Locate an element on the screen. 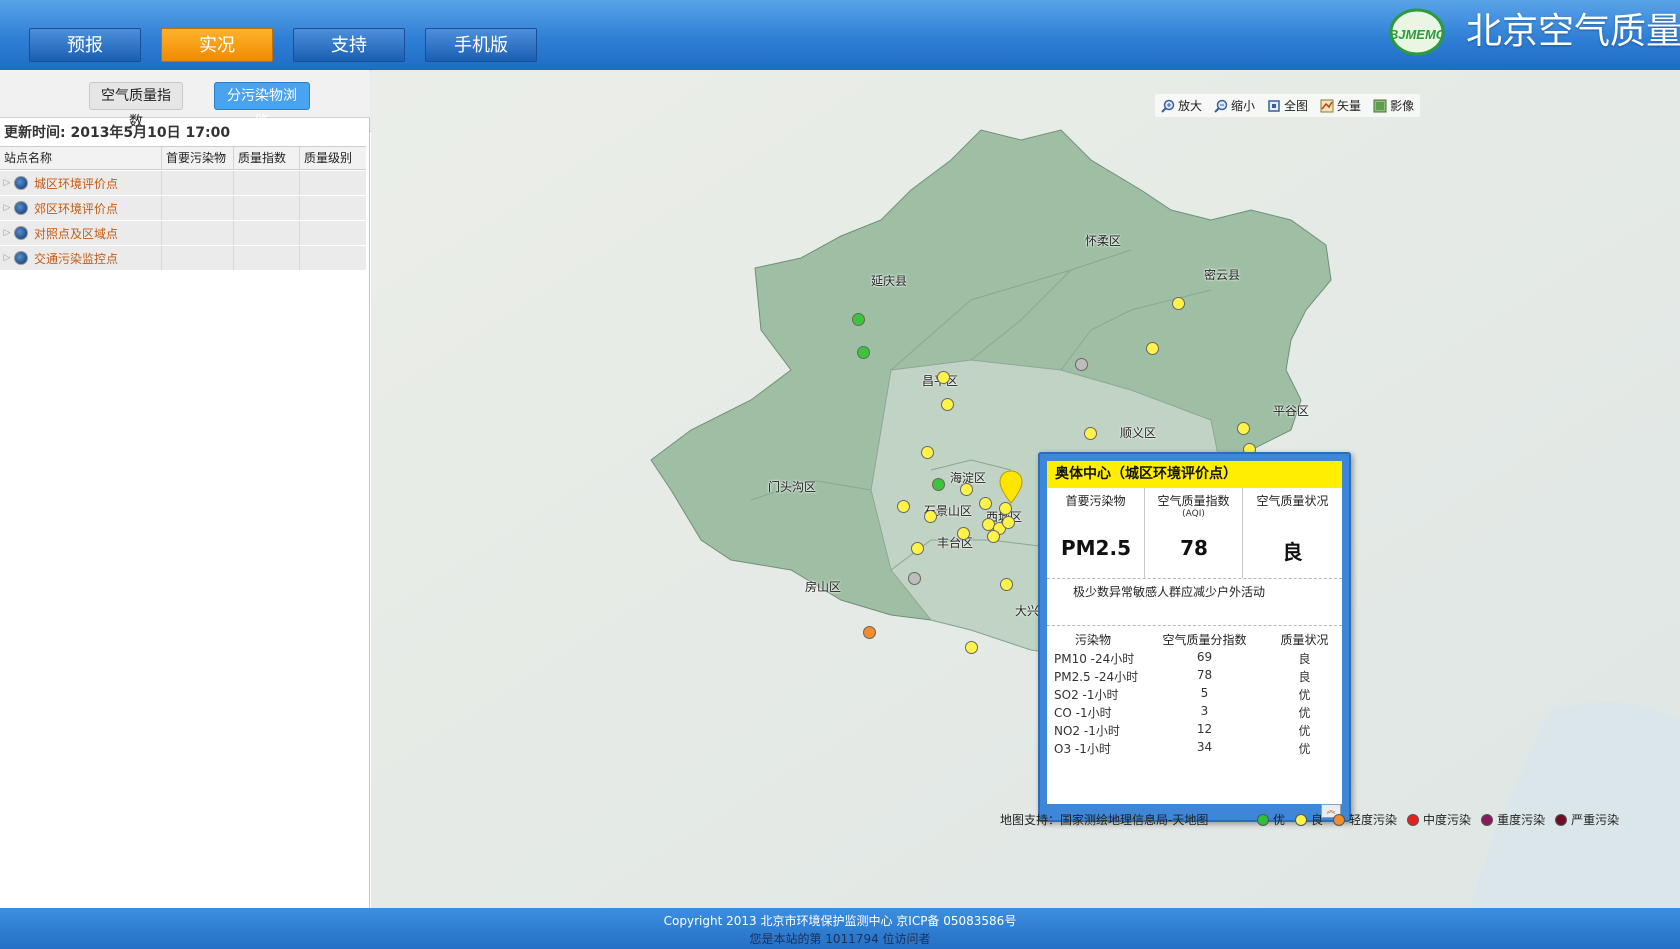 This screenshot has height=949, width=1680. primary-pollutant-cell: 首要污染物 PM2.5 is located at coordinates (1096, 533).